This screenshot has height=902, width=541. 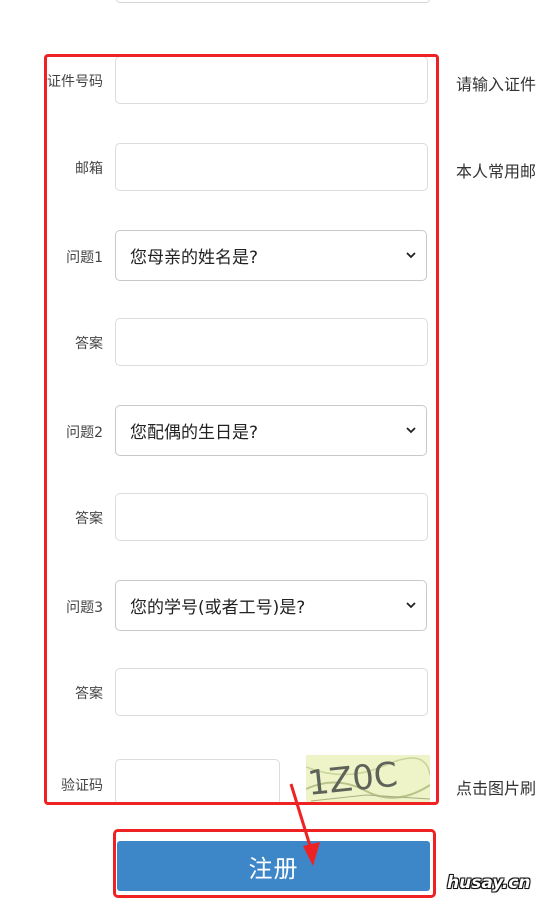 What do you see at coordinates (271, 80) in the screenshot?
I see `id-number-input` at bounding box center [271, 80].